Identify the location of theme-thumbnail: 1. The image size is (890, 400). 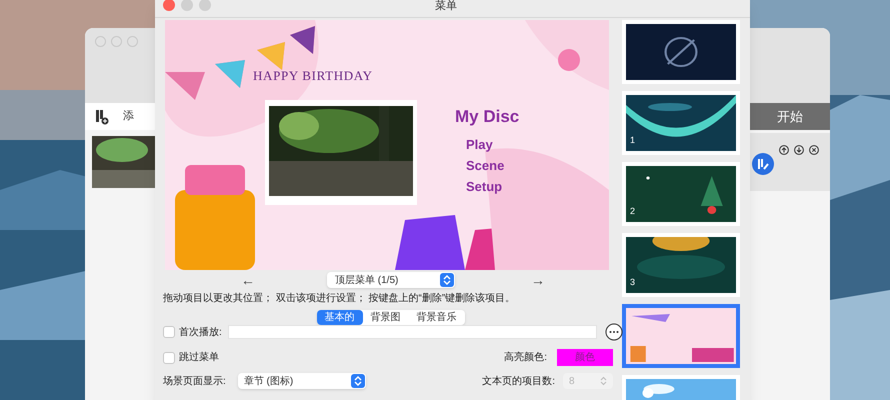
(681, 123).